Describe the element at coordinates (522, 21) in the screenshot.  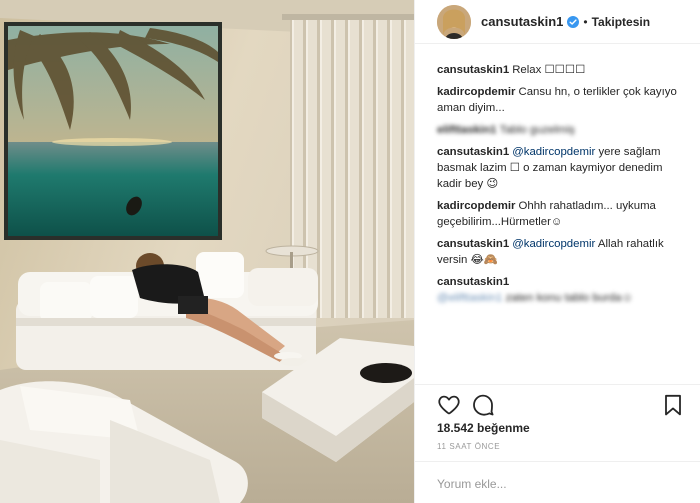
I see `post-username: cansutaskin1` at that location.